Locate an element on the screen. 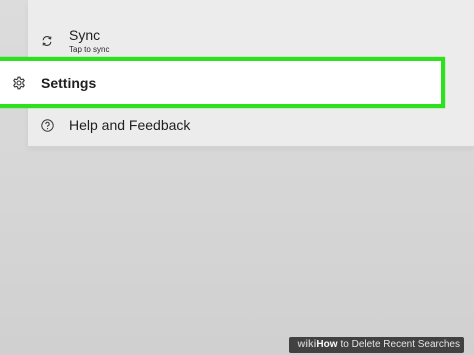 This screenshot has height=355, width=474. menu-item-settings: Settings is located at coordinates (222, 82).